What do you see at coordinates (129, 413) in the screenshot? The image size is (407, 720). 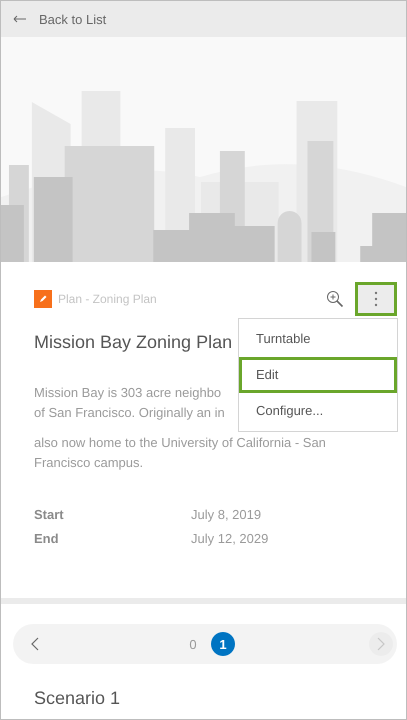 I see `description-line: of San Francisco. Originally an in` at bounding box center [129, 413].